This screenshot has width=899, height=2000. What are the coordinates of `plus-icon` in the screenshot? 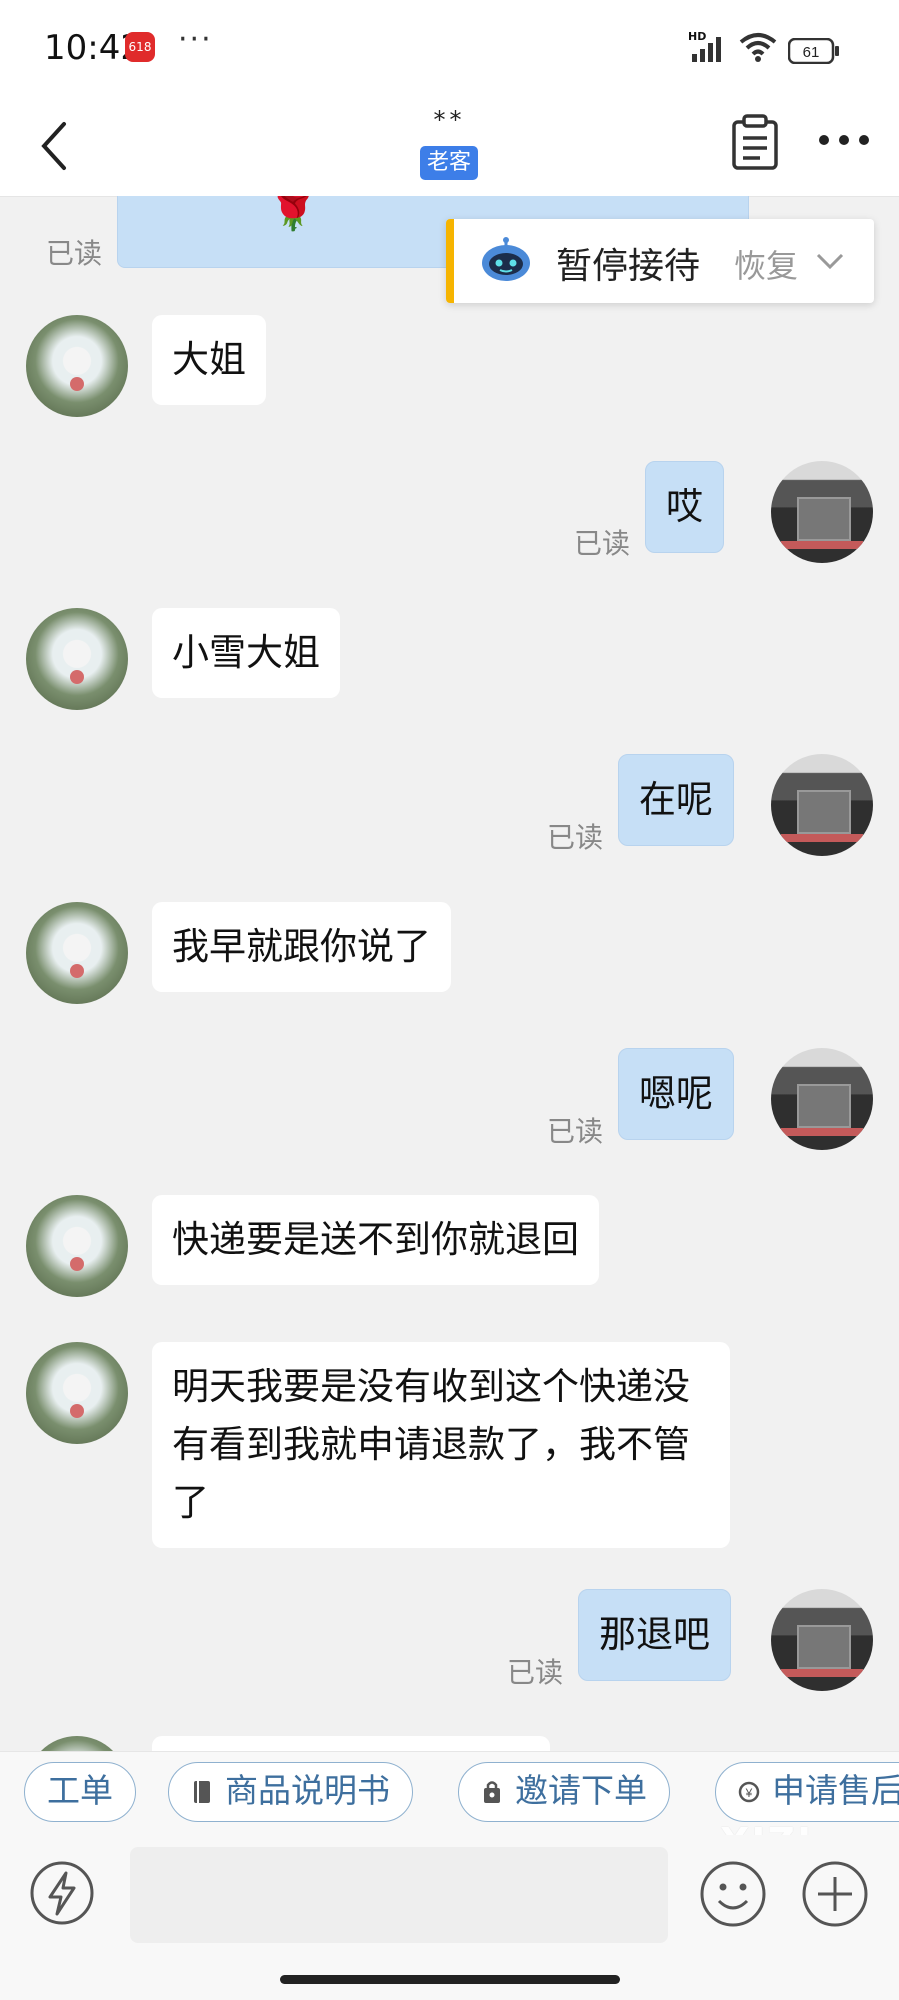 It's located at (835, 1894).